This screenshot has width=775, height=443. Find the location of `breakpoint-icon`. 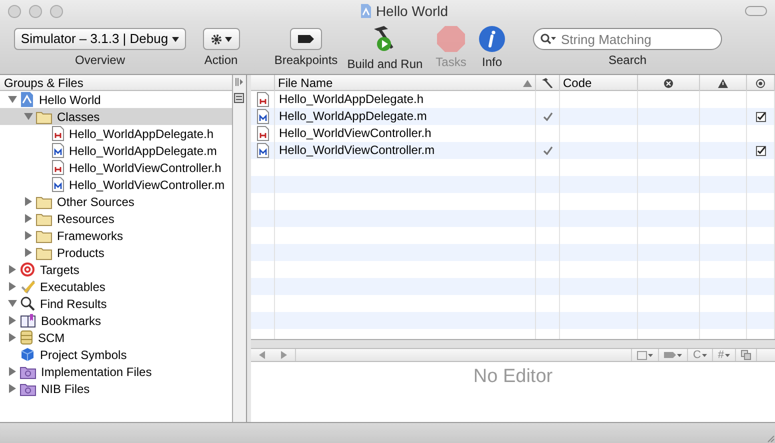

breakpoint-icon is located at coordinates (306, 39).